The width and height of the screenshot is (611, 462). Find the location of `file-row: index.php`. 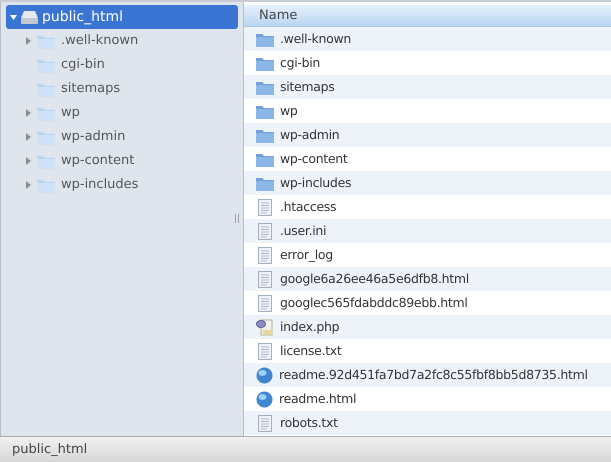

file-row: index.php is located at coordinates (427, 327).